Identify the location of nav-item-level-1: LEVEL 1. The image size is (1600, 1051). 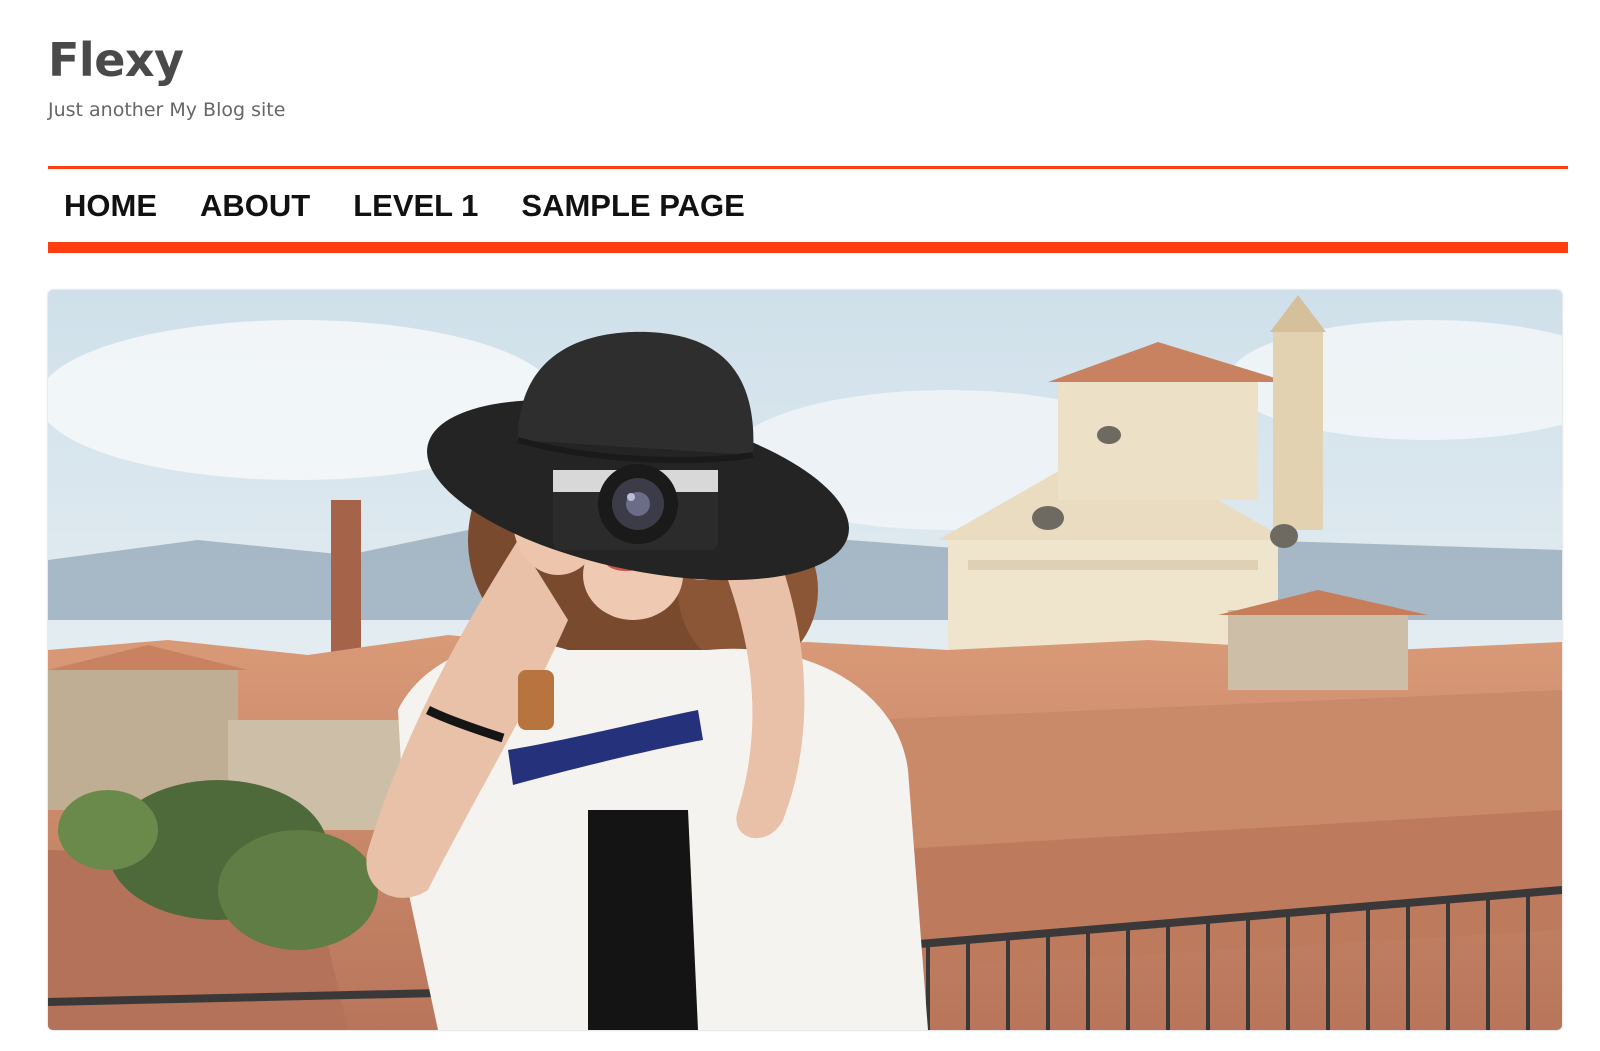
(415, 206).